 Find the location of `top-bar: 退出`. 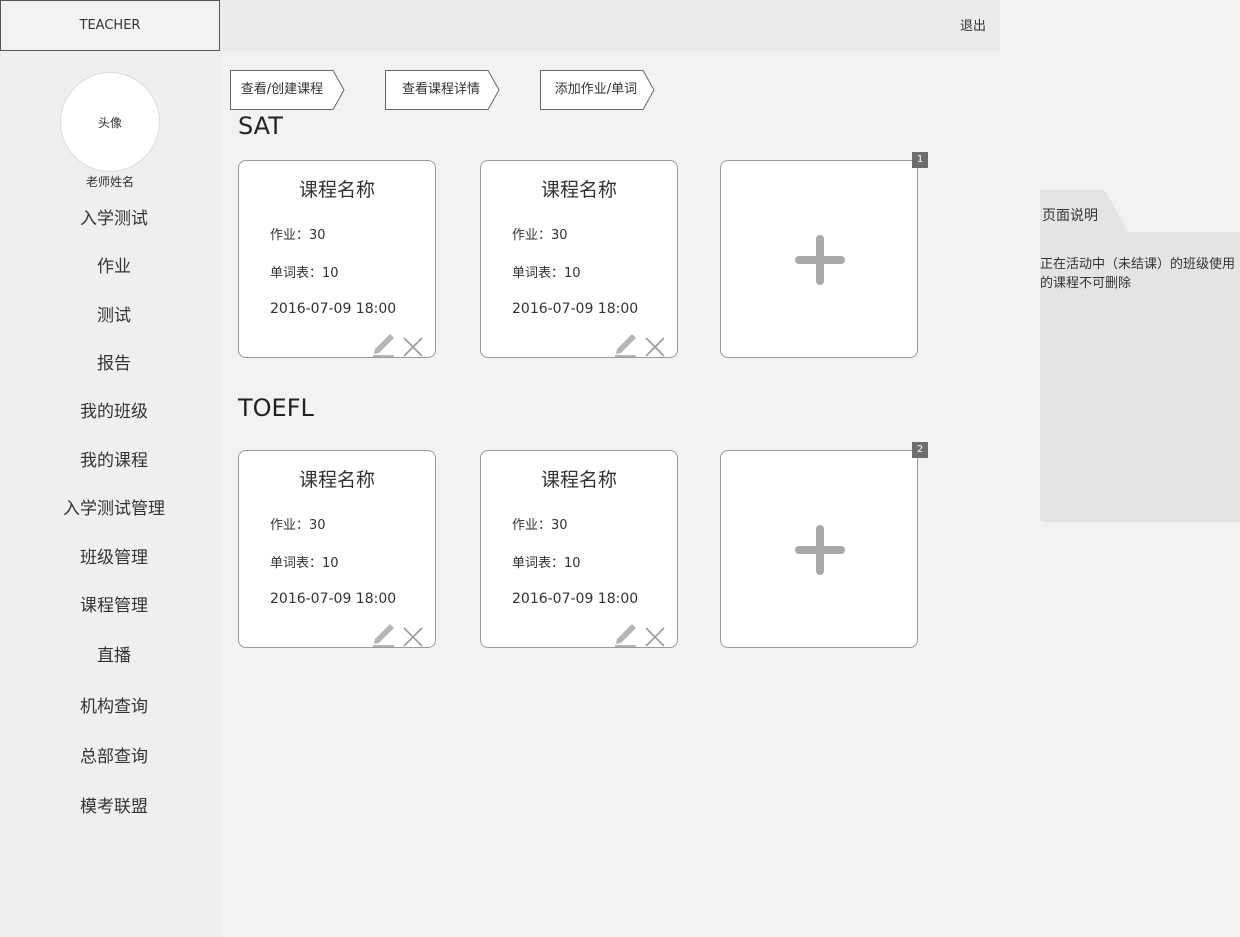

top-bar: 退出 is located at coordinates (610, 25).